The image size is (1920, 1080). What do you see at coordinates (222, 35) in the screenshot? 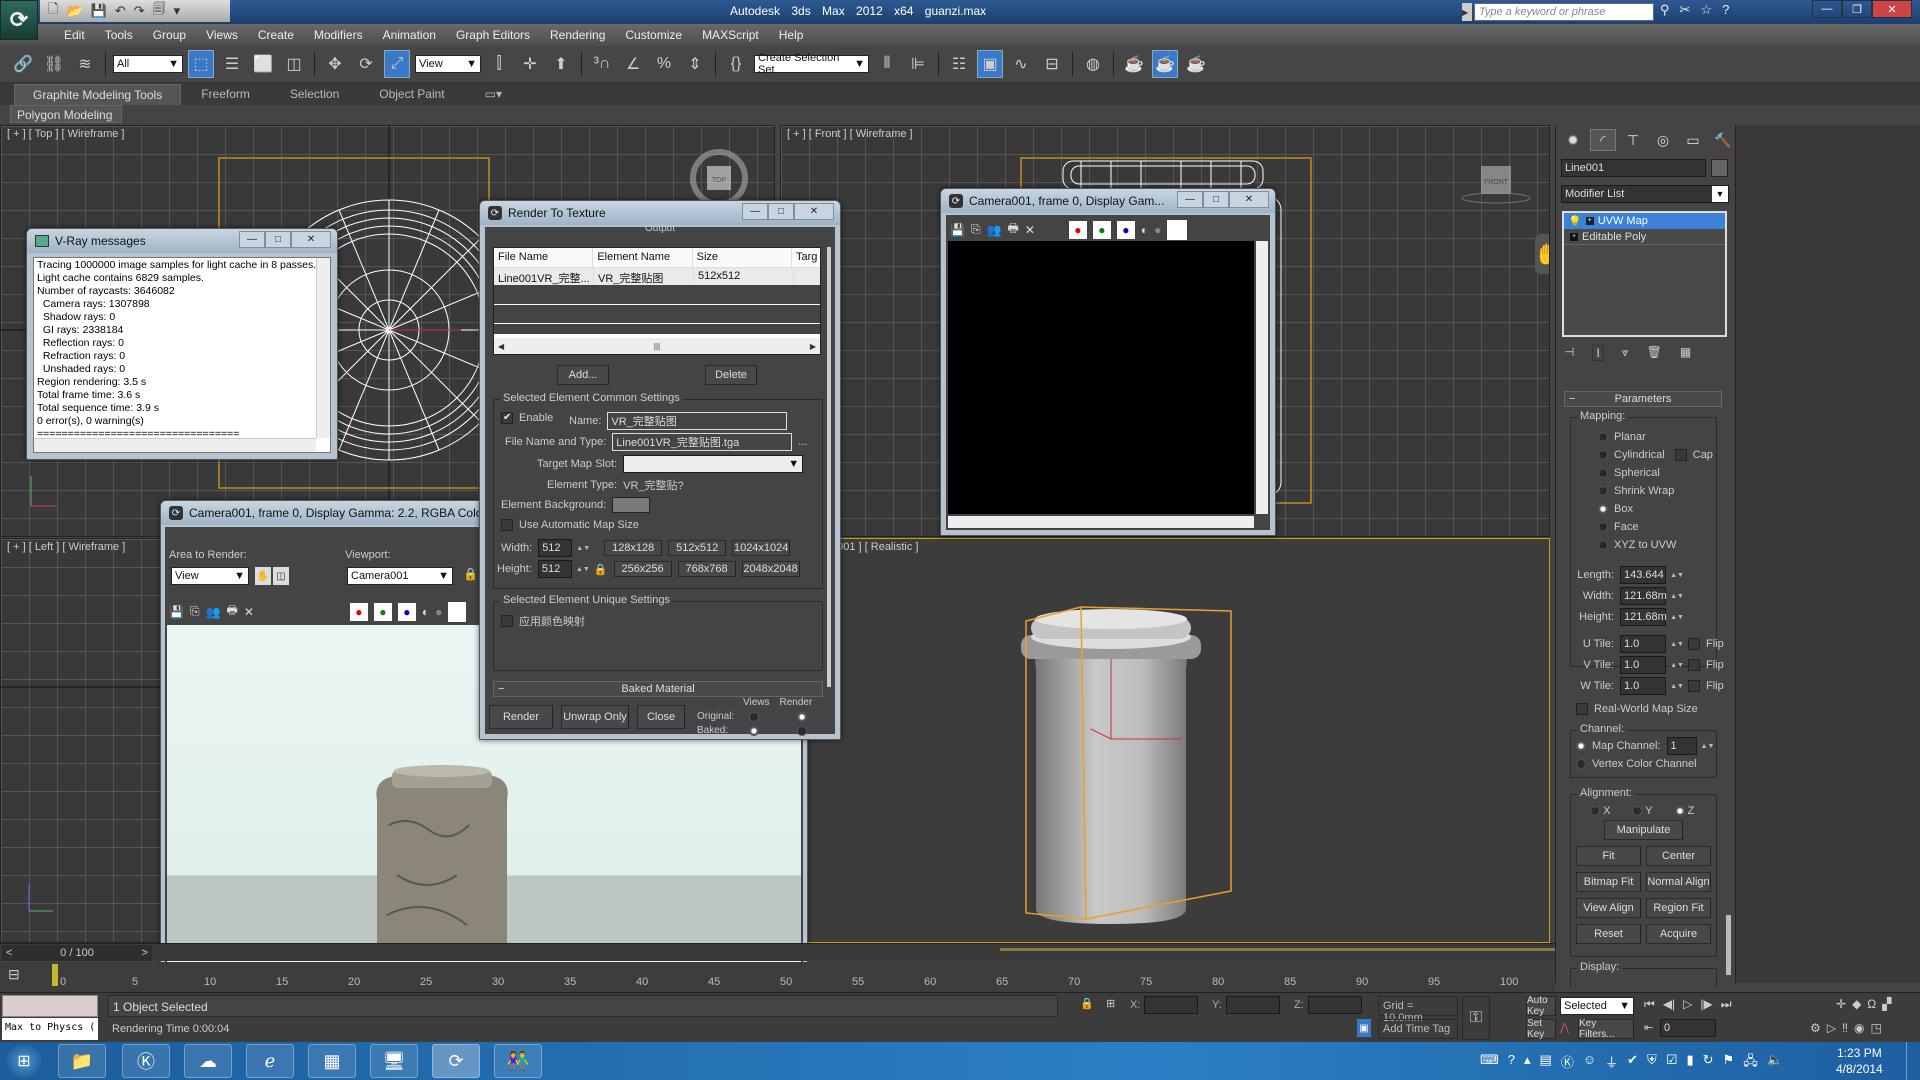
I see `menu-views: Views` at bounding box center [222, 35].